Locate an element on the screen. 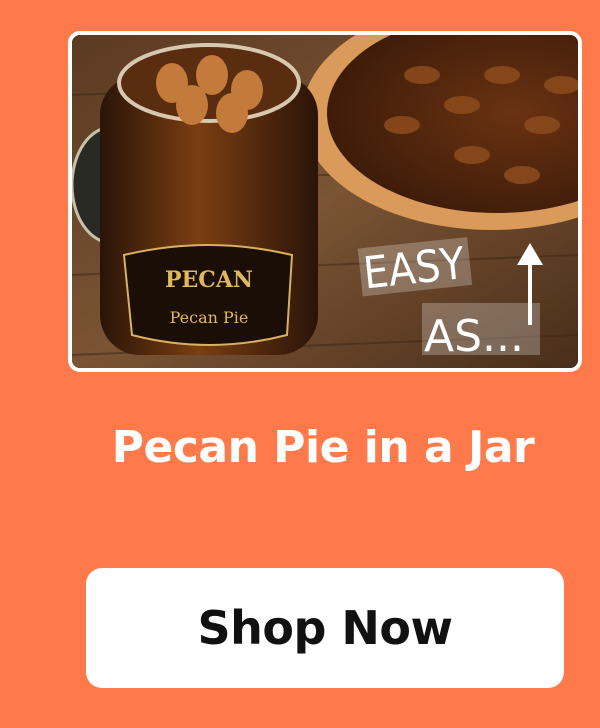 Image resolution: width=600 pixels, height=728 pixels. product-title: Pecan Pie in a Jar is located at coordinates (323, 447).